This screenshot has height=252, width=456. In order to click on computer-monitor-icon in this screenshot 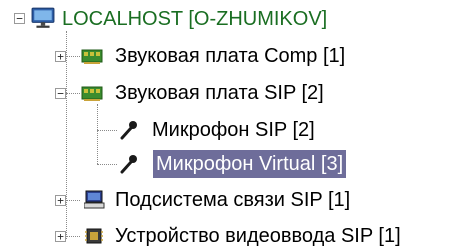, I will do `click(43, 17)`.